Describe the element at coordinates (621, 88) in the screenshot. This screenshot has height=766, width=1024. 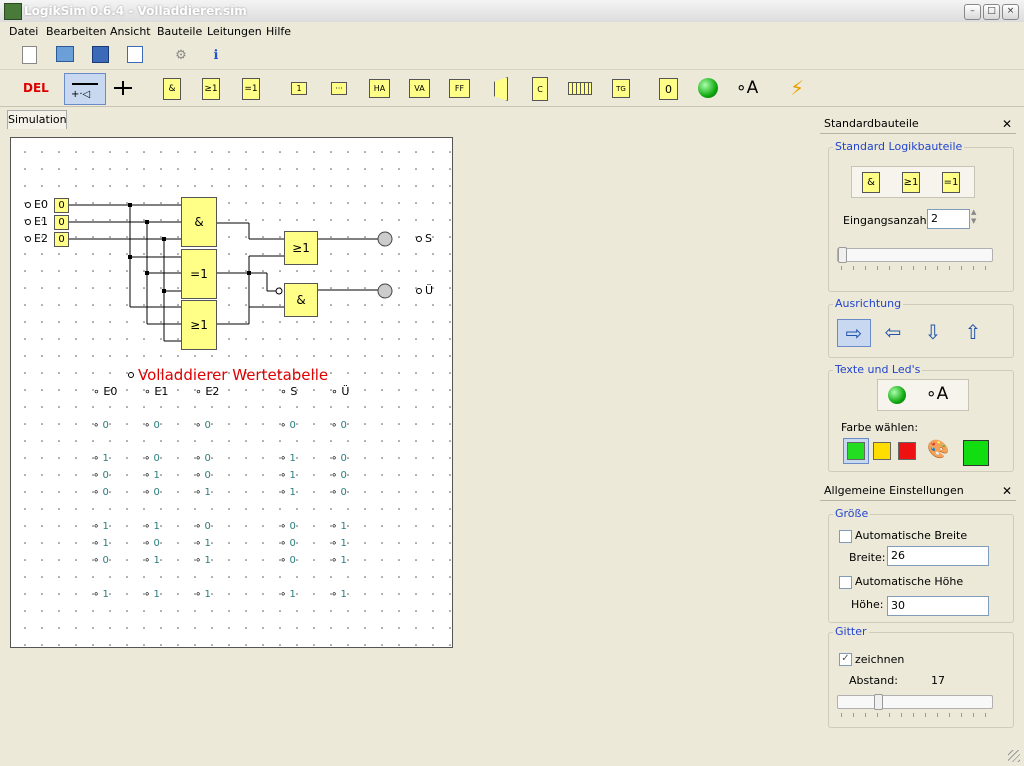
I see `clock-generator-icon: TG` at that location.